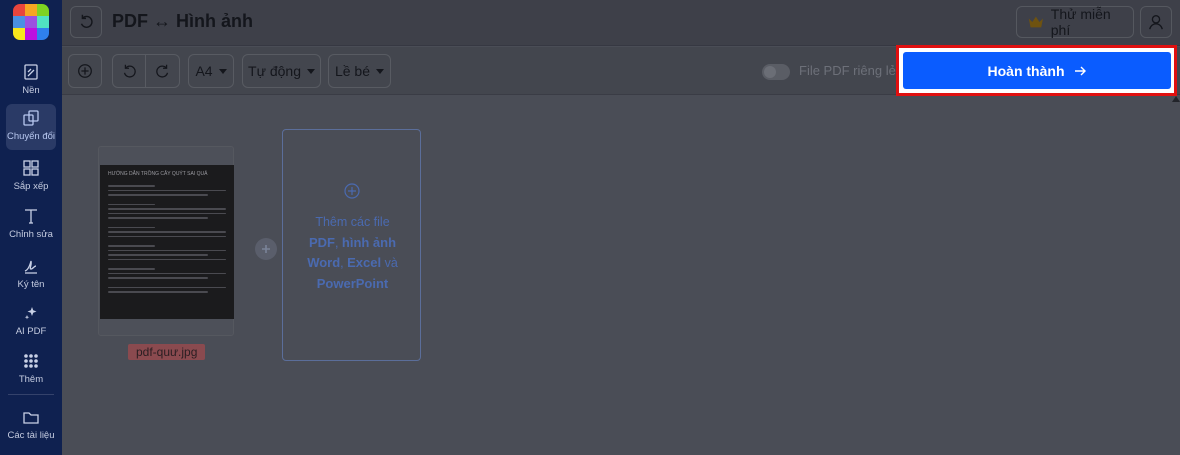 This screenshot has height=455, width=1180. I want to click on margin-select: Lề bé, so click(359, 71).